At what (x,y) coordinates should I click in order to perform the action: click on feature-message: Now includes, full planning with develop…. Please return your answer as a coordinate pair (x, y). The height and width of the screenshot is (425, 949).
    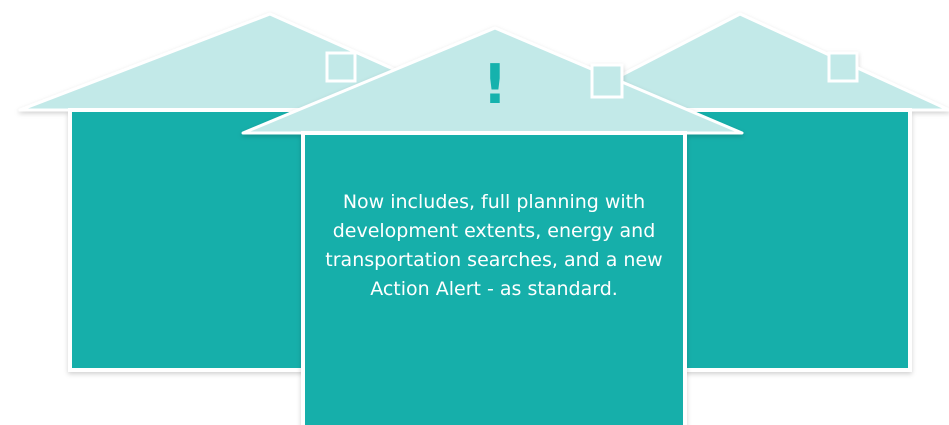
    Looking at the image, I should click on (494, 245).